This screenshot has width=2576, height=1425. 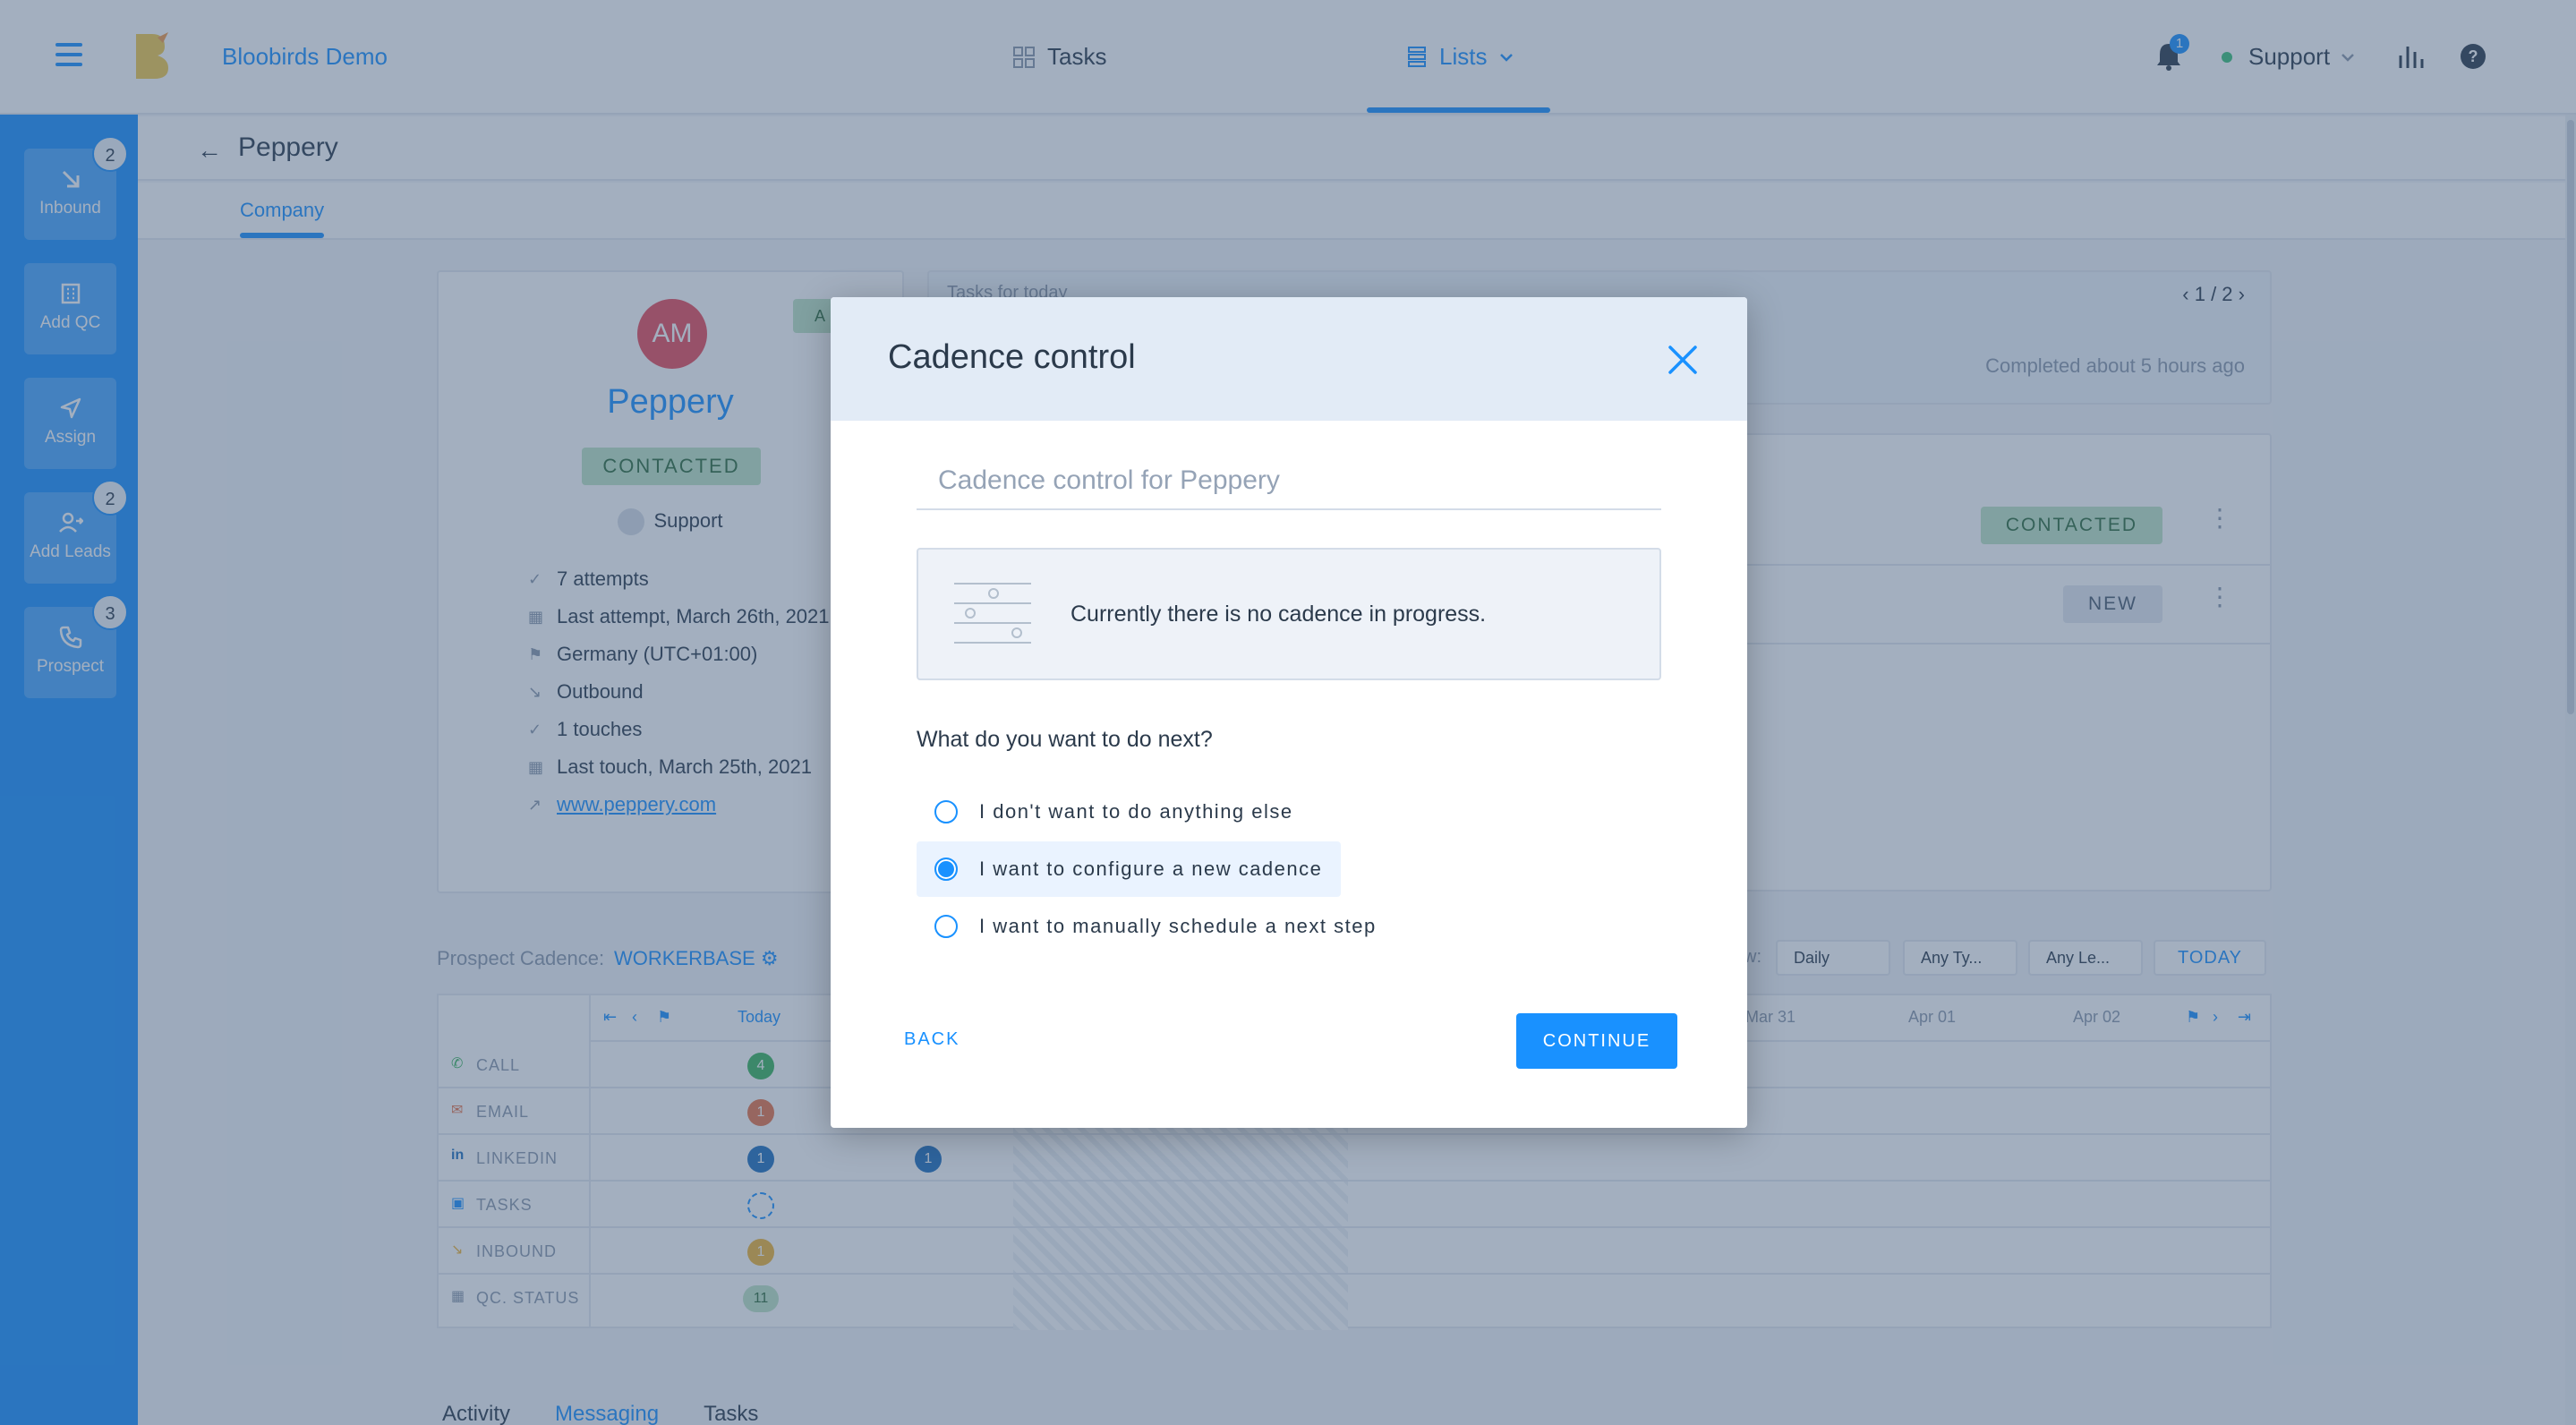 What do you see at coordinates (1596, 1041) in the screenshot?
I see `continue-button: CONTINUE` at bounding box center [1596, 1041].